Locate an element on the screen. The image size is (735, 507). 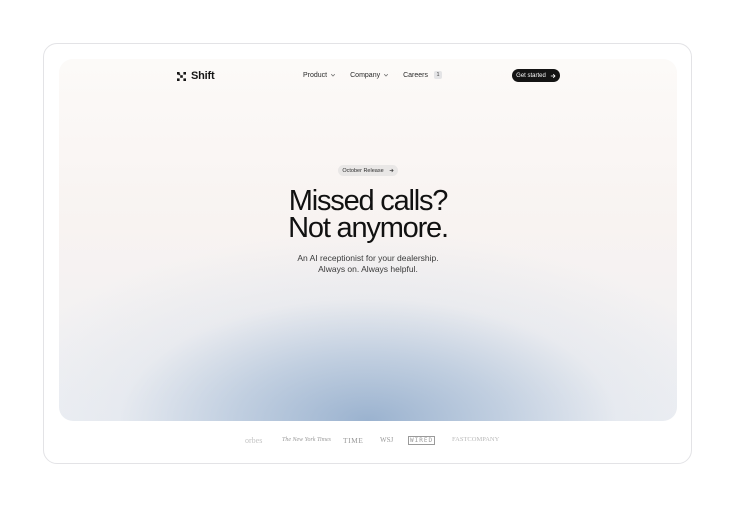
release-pill-label: October Release is located at coordinates (363, 170).